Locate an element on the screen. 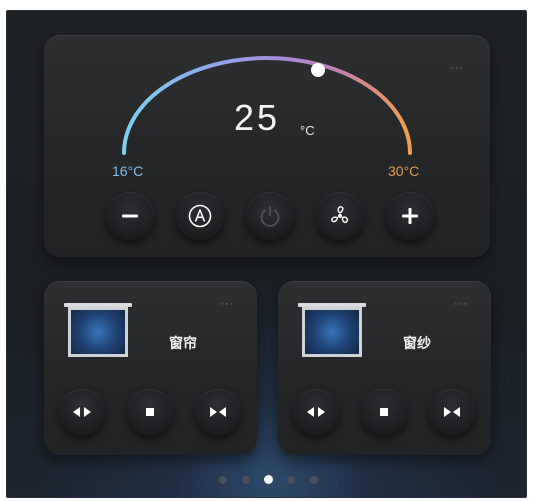  curtain-stop-button is located at coordinates (150, 412).